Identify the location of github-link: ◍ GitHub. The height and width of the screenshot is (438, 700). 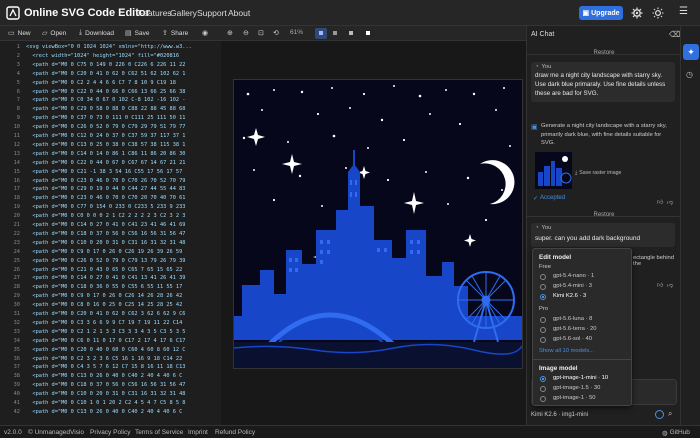
(676, 433).